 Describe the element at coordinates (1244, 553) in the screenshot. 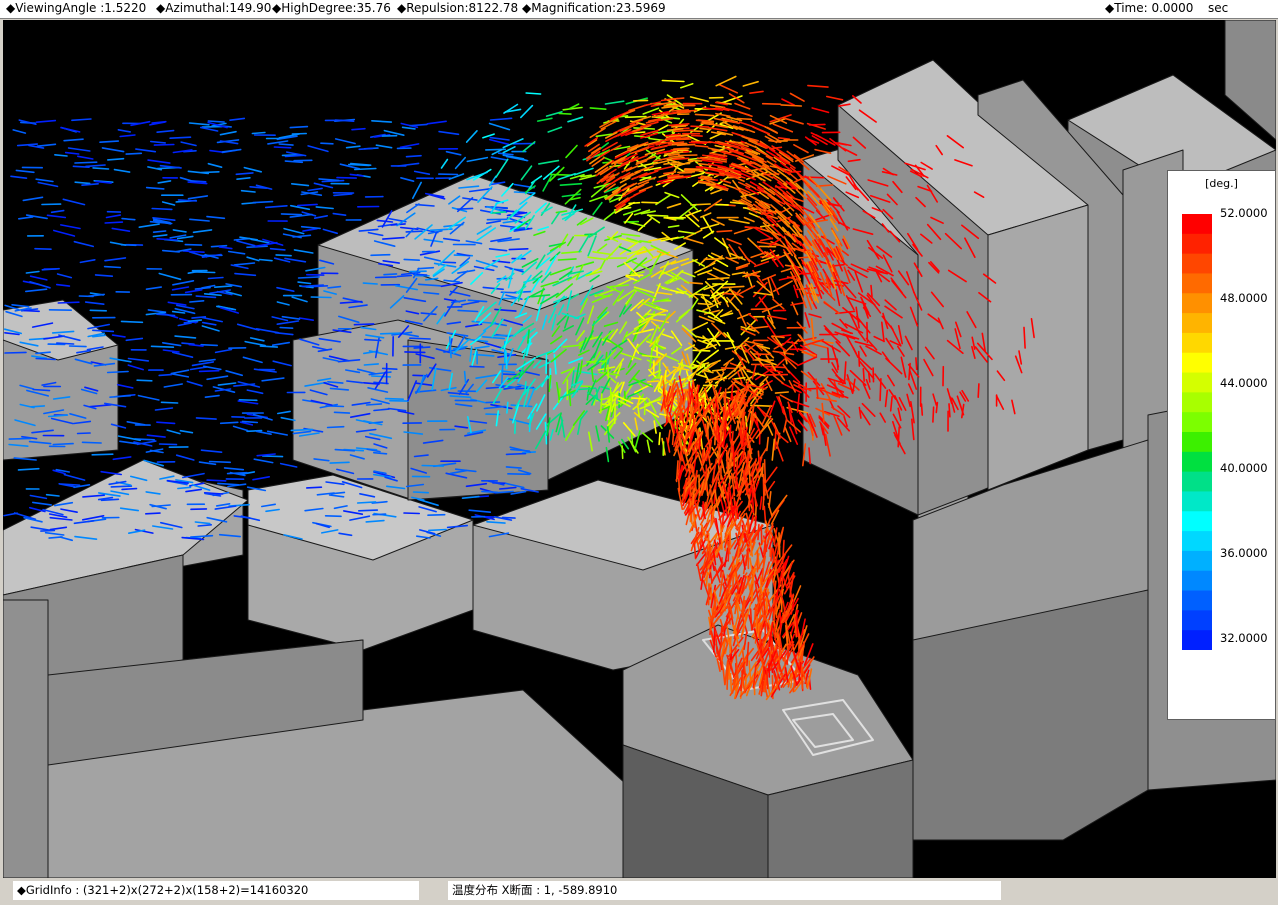

I see `legend-label-36: 36.0000` at that location.